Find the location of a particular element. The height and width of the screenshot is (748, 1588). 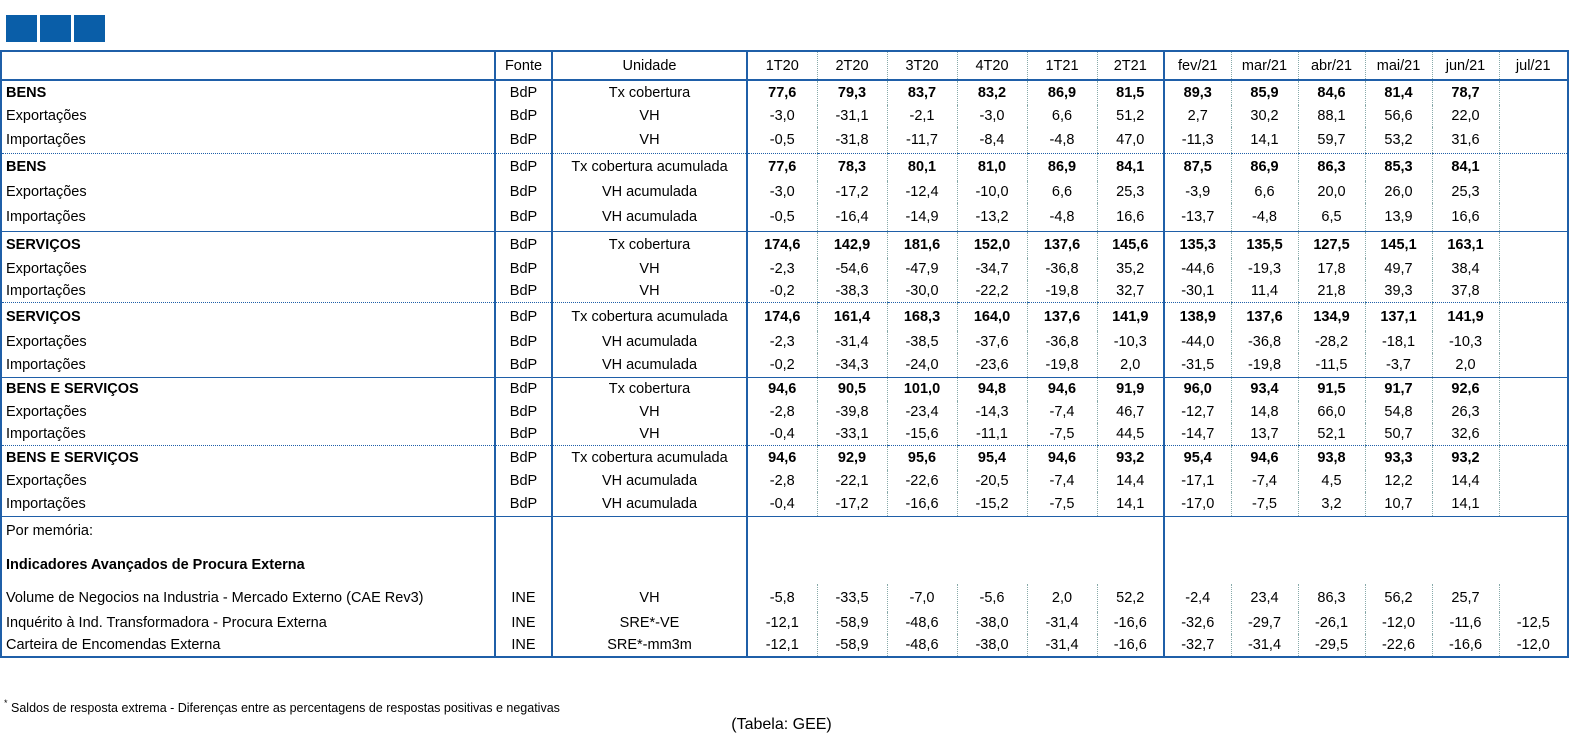

value-cell: 79,3 is located at coordinates (851, 92).